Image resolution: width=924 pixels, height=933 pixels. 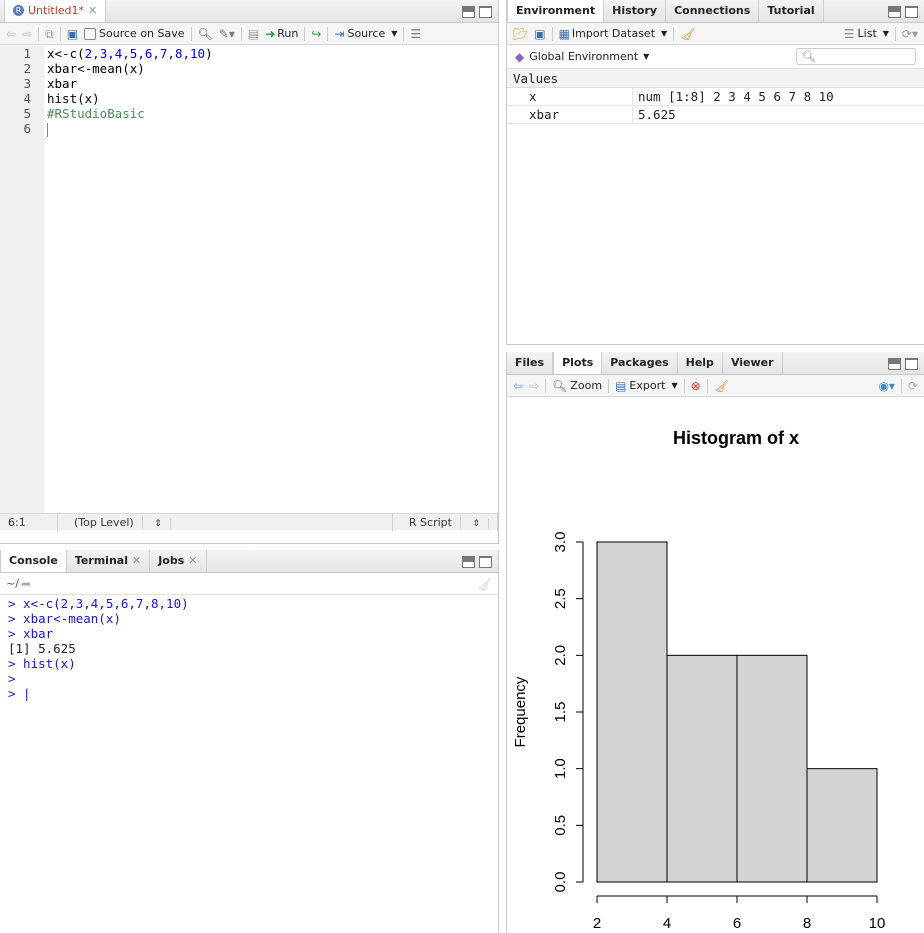 What do you see at coordinates (96, 113) in the screenshot?
I see `code-token: #RStudioBasic` at bounding box center [96, 113].